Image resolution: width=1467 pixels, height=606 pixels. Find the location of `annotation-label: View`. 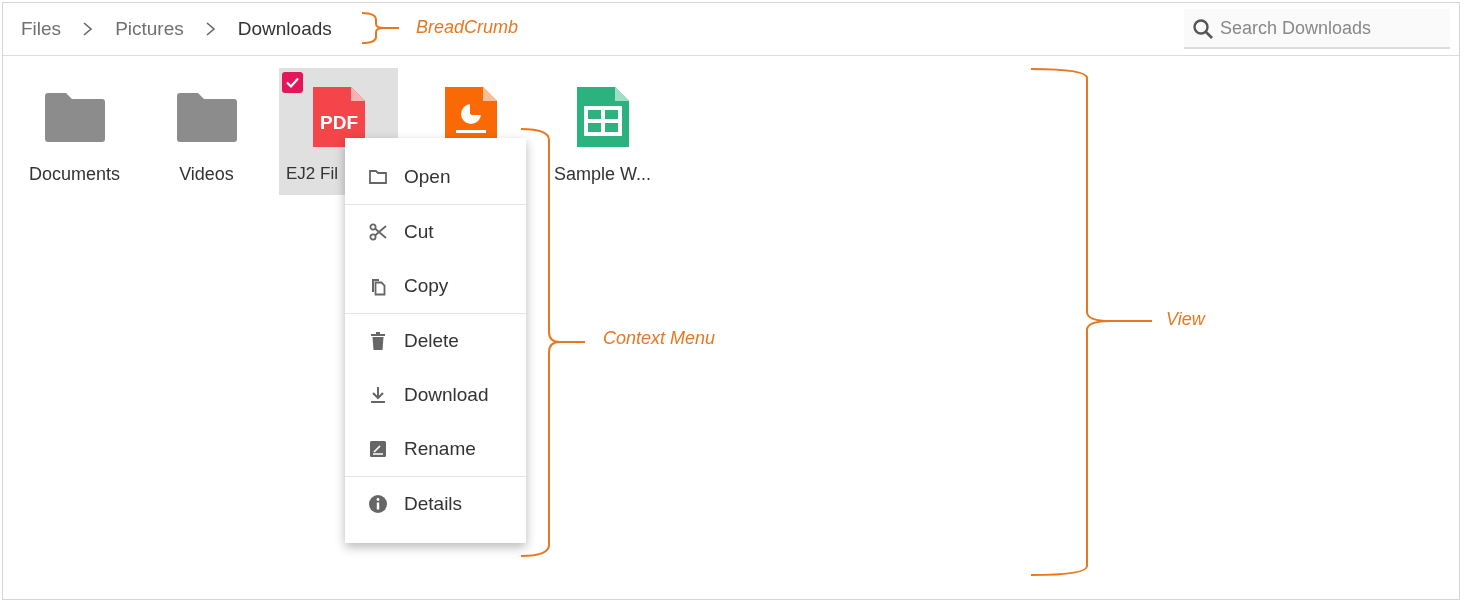

annotation-label: View is located at coordinates (1185, 319).